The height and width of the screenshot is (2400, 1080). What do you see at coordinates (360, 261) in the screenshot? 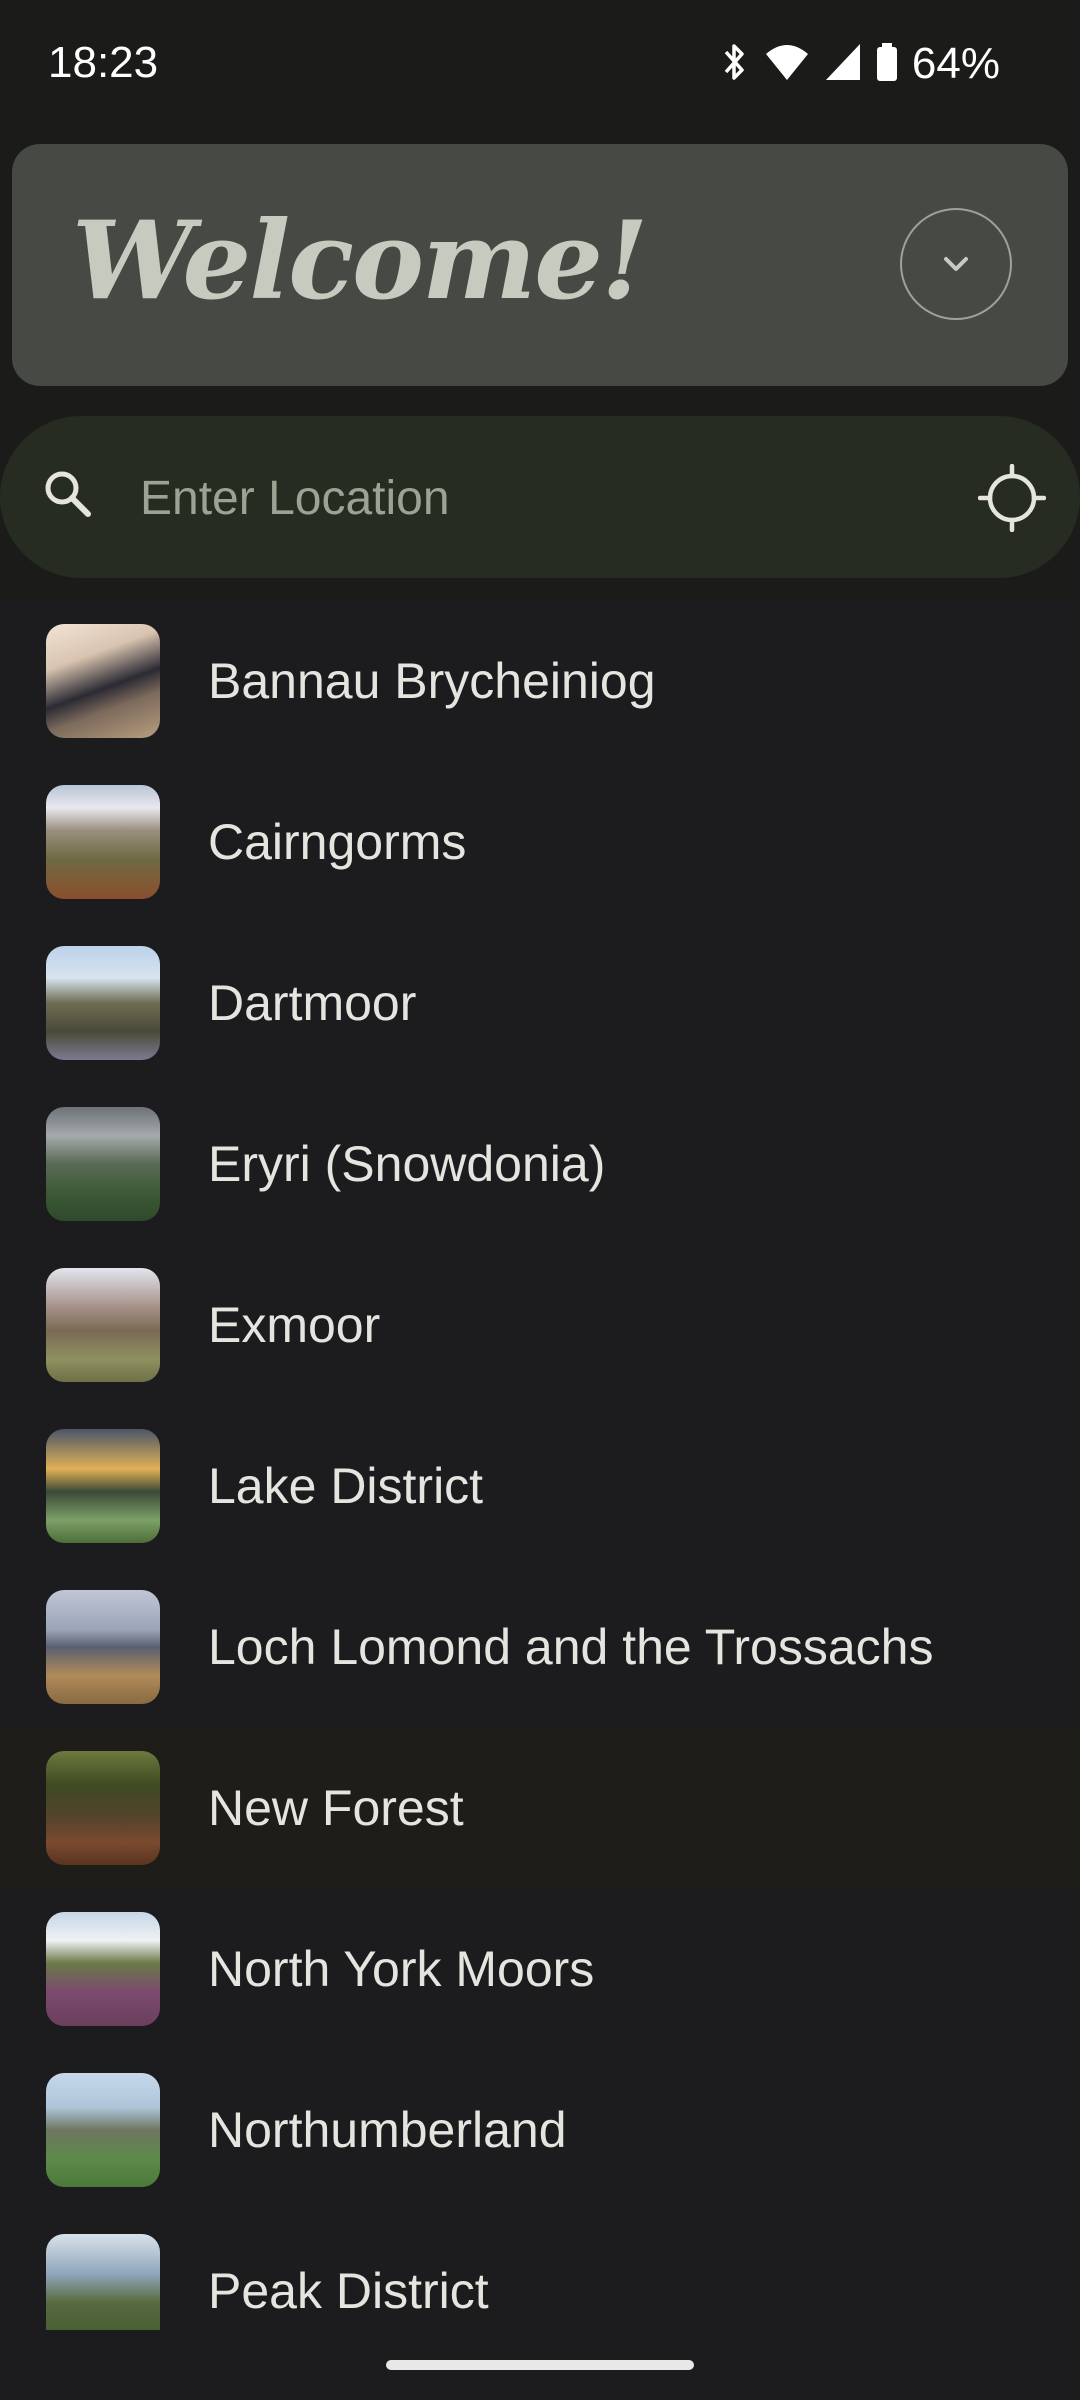
I see `welcome-title: Welcome!` at bounding box center [360, 261].